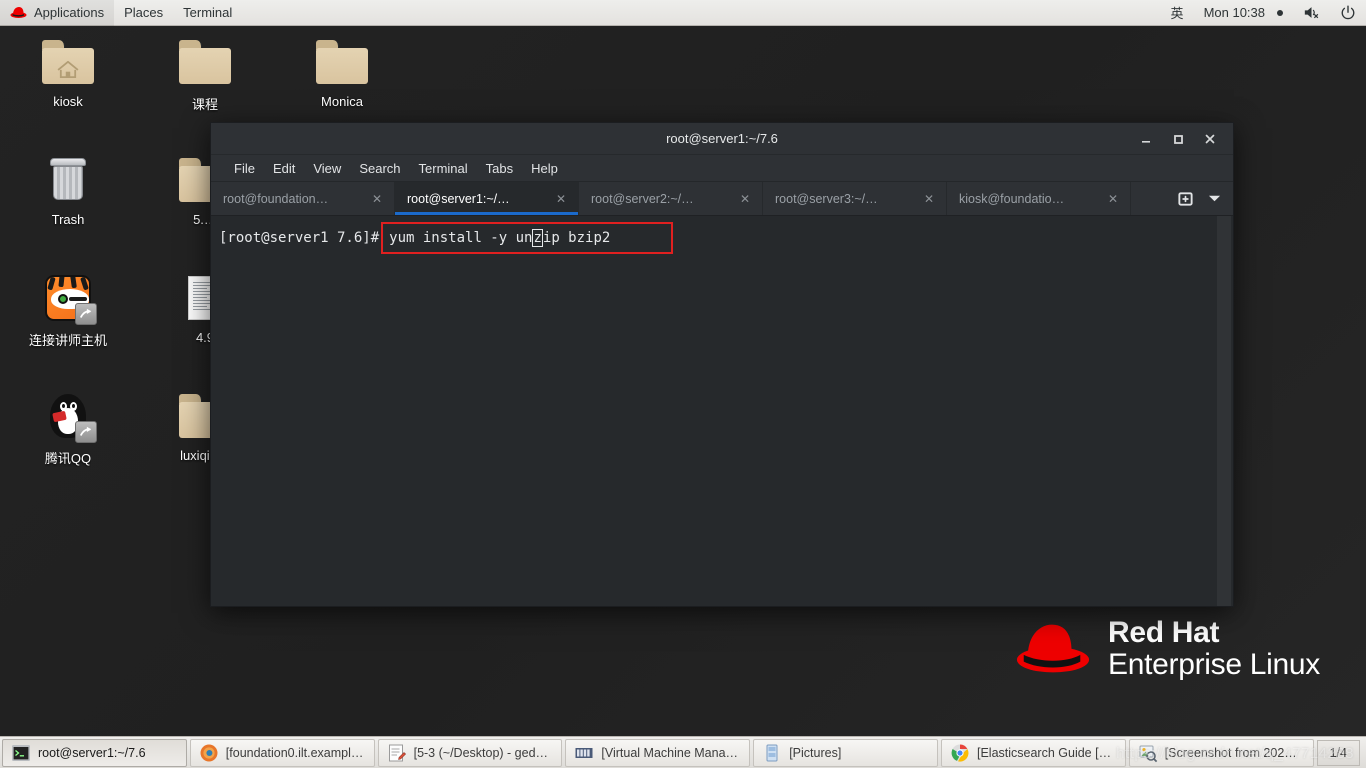 Image resolution: width=1366 pixels, height=768 pixels. I want to click on notification-dot-icon, so click(1280, 12).